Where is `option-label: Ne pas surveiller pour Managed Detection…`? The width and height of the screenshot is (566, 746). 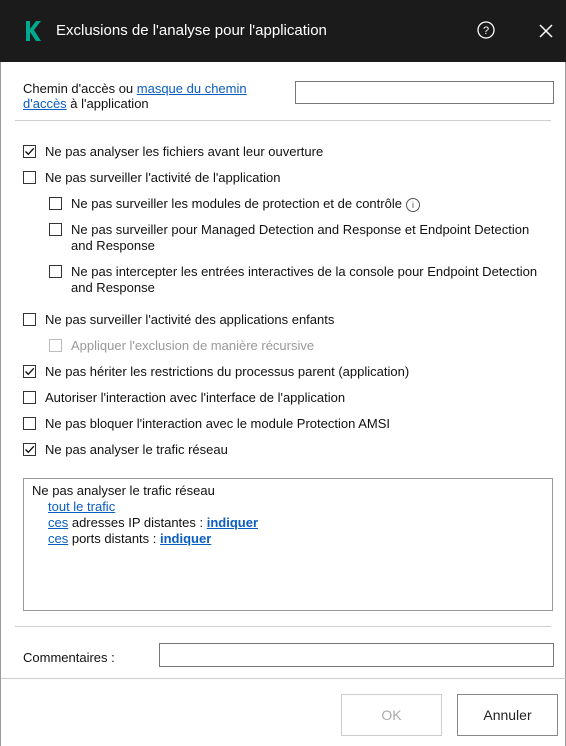
option-label: Ne pas surveiller pour Managed Detection… is located at coordinates (300, 237).